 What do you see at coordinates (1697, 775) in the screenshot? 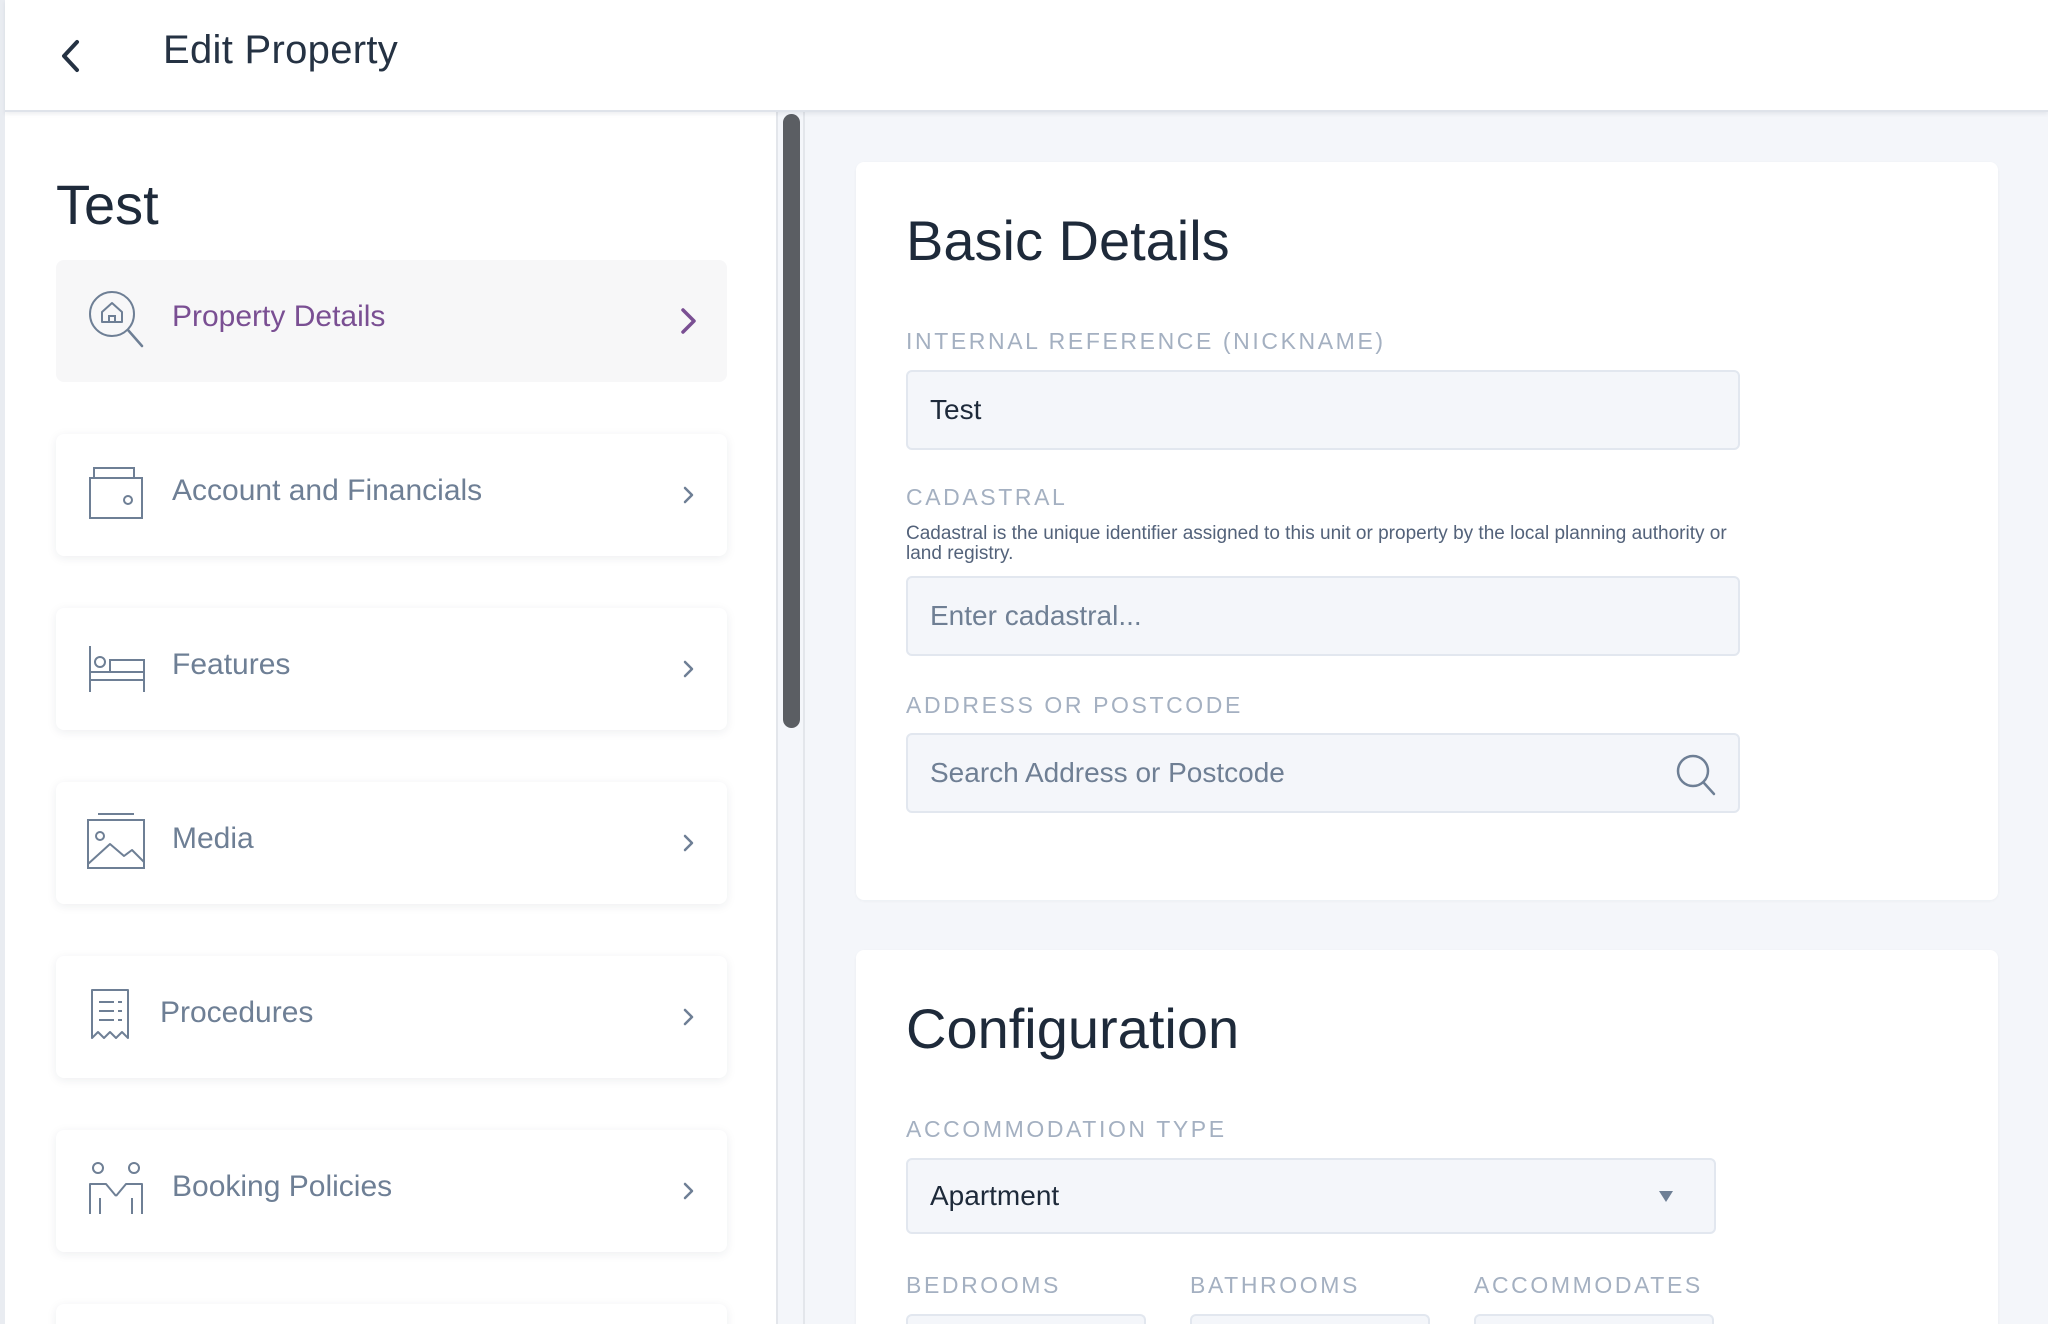
I see `search-icon` at bounding box center [1697, 775].